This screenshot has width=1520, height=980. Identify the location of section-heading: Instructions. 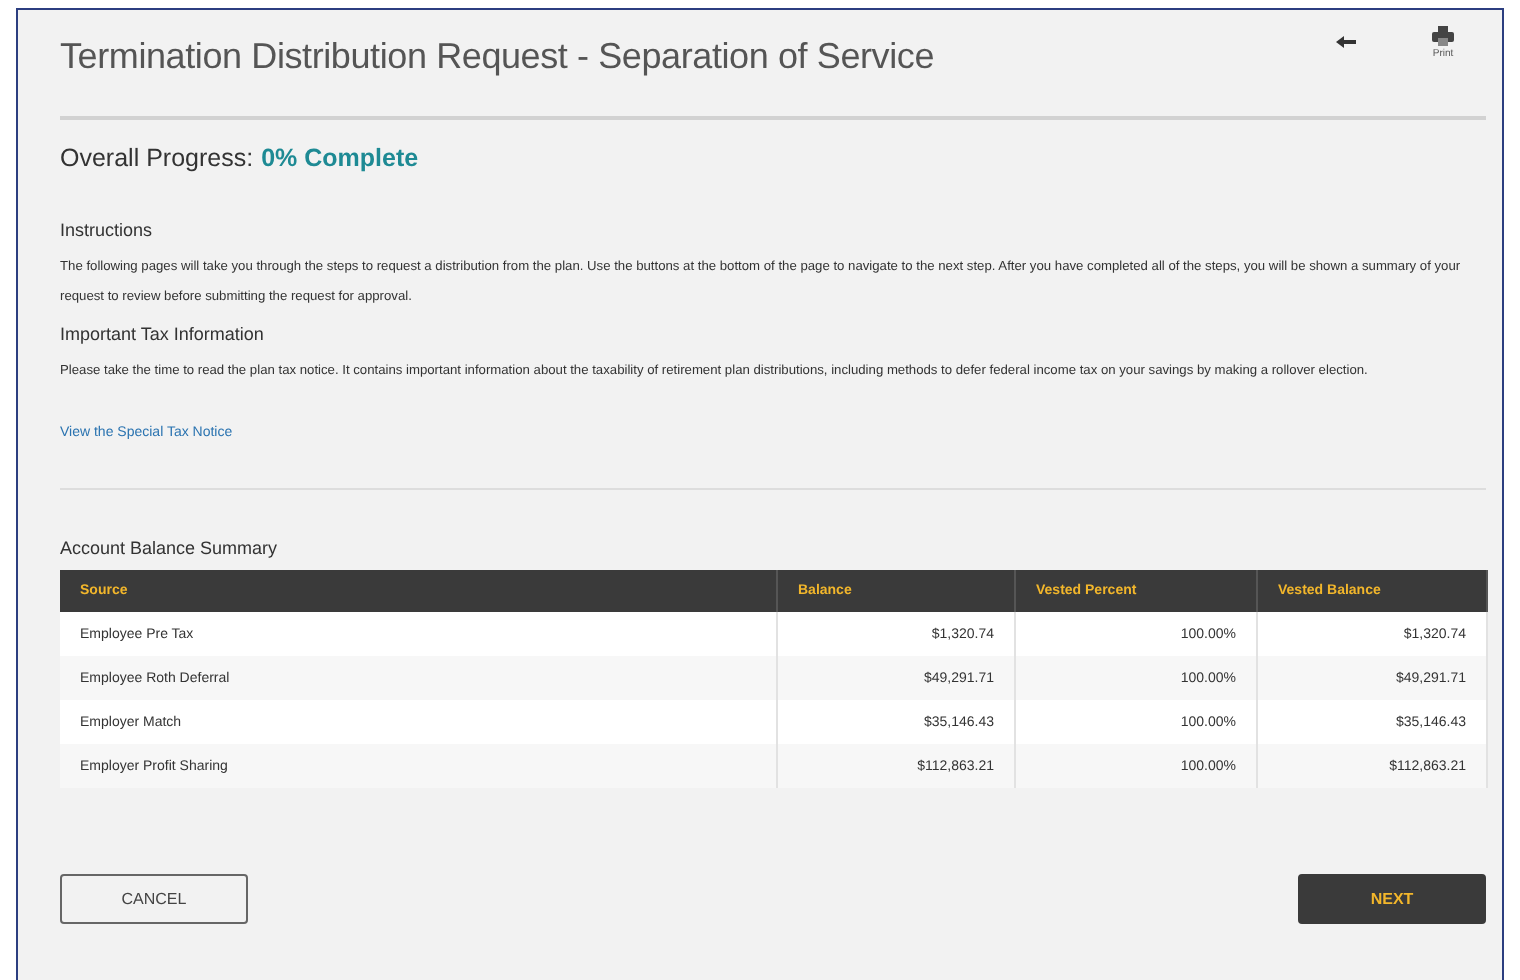
(107, 230).